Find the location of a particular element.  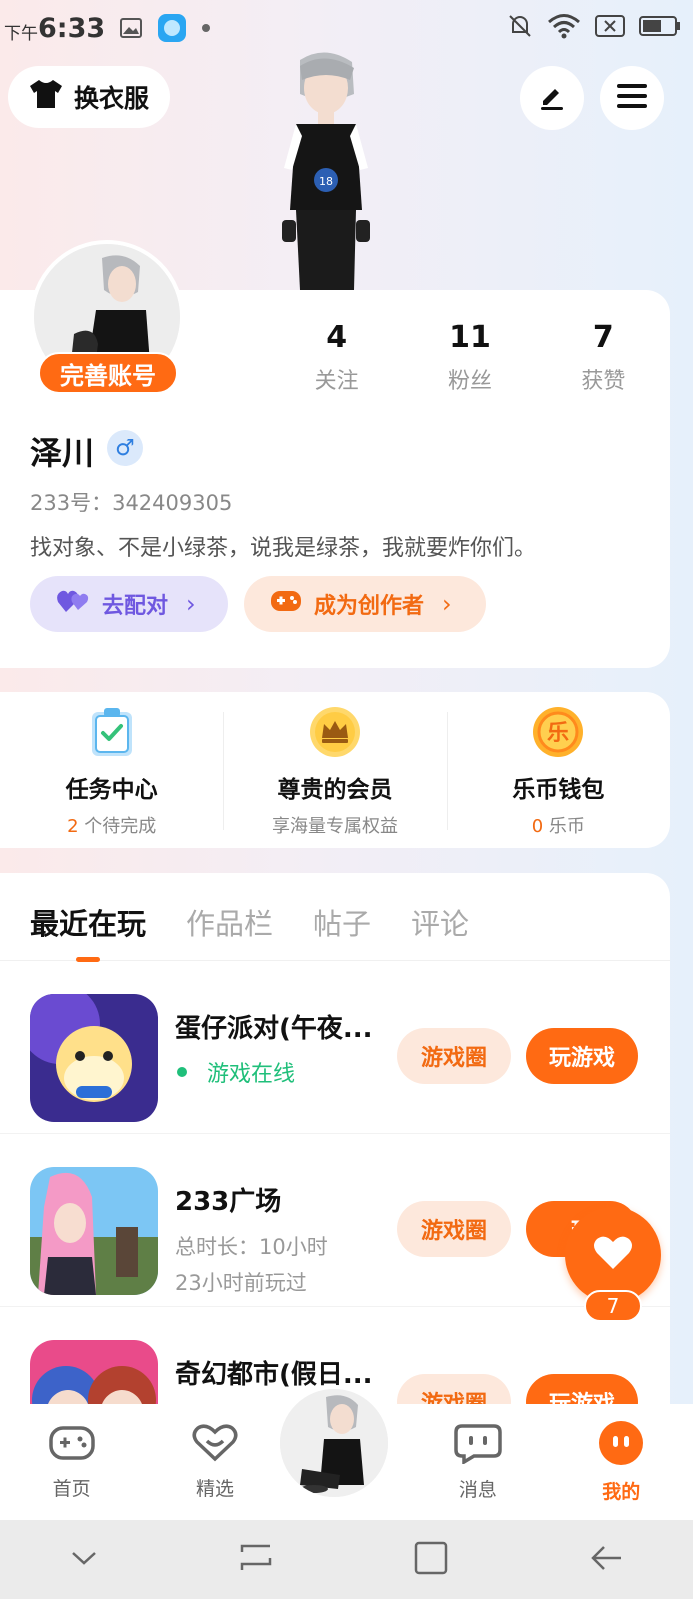

lebi-wallet-sub: 0 乐币 is located at coordinates (558, 825).